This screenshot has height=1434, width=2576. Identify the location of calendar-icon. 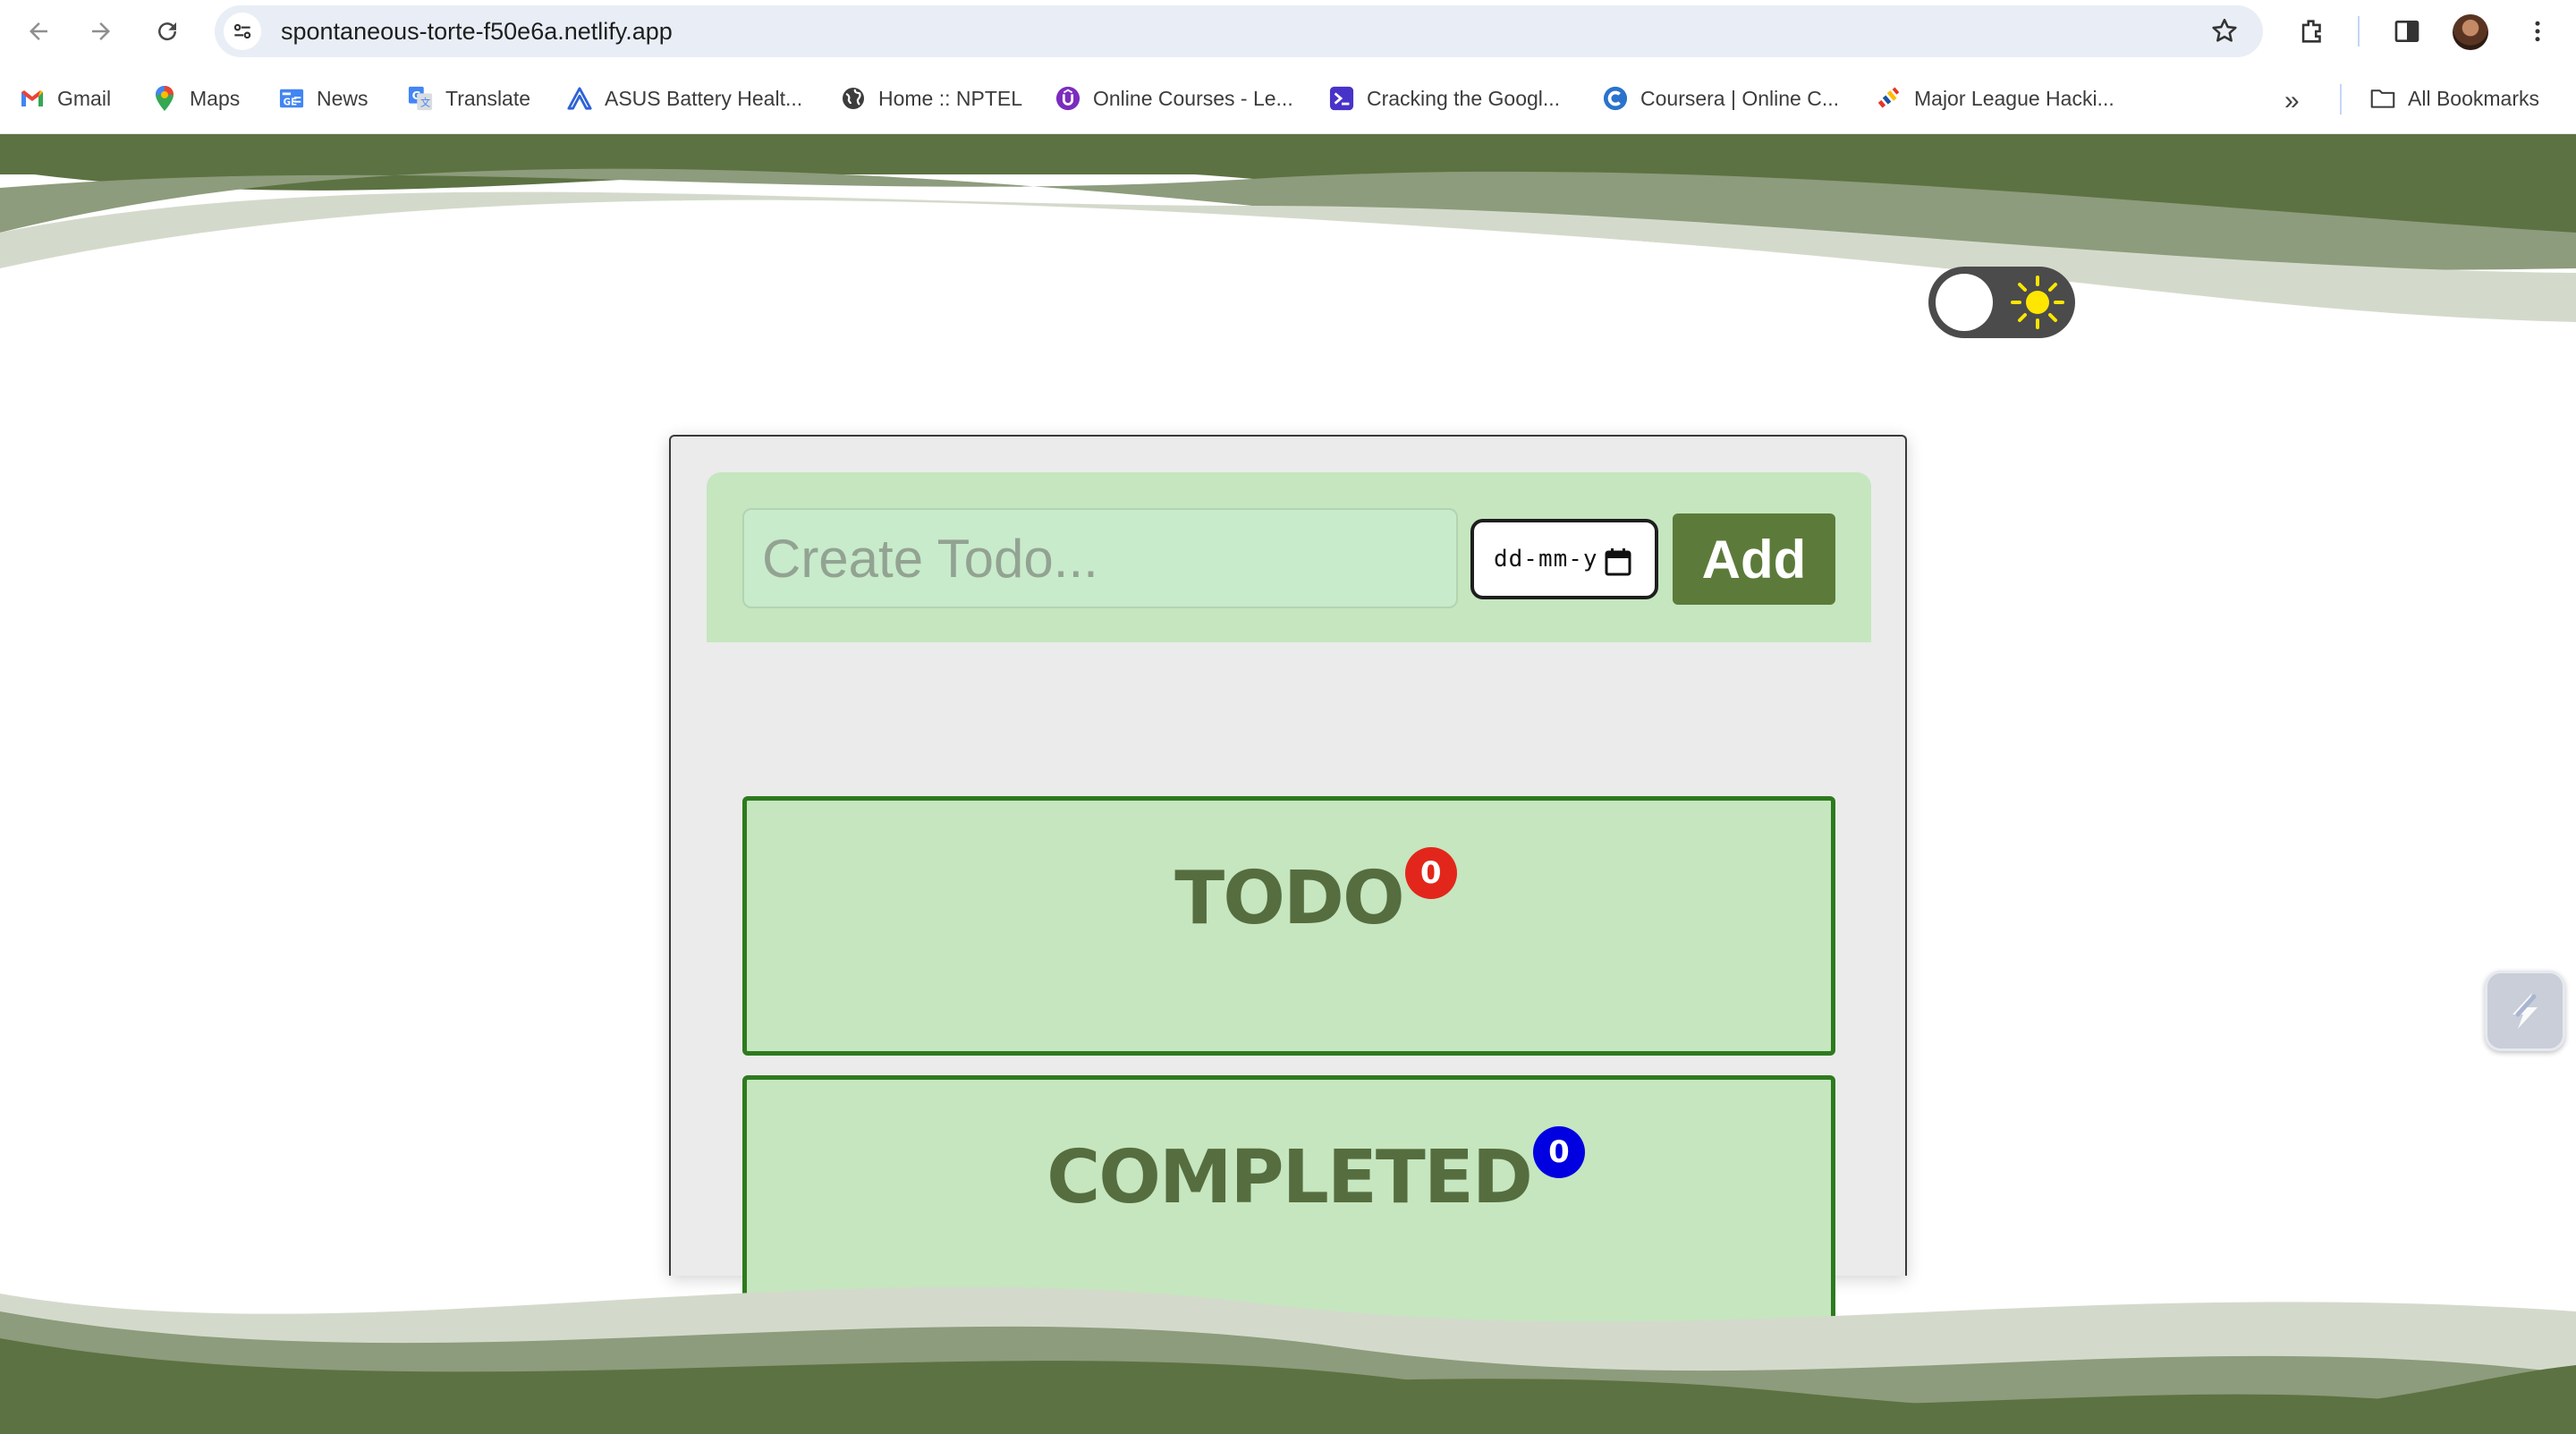
(1618, 561).